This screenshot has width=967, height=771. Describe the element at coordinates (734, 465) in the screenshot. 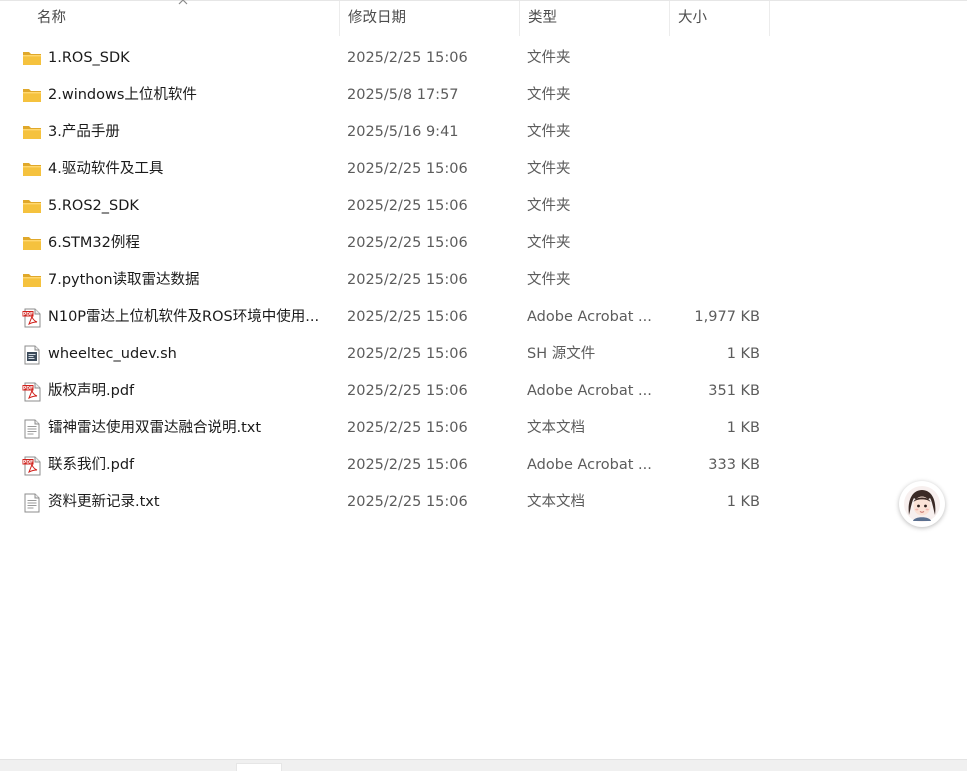

I see `file-size: 333 KB` at that location.